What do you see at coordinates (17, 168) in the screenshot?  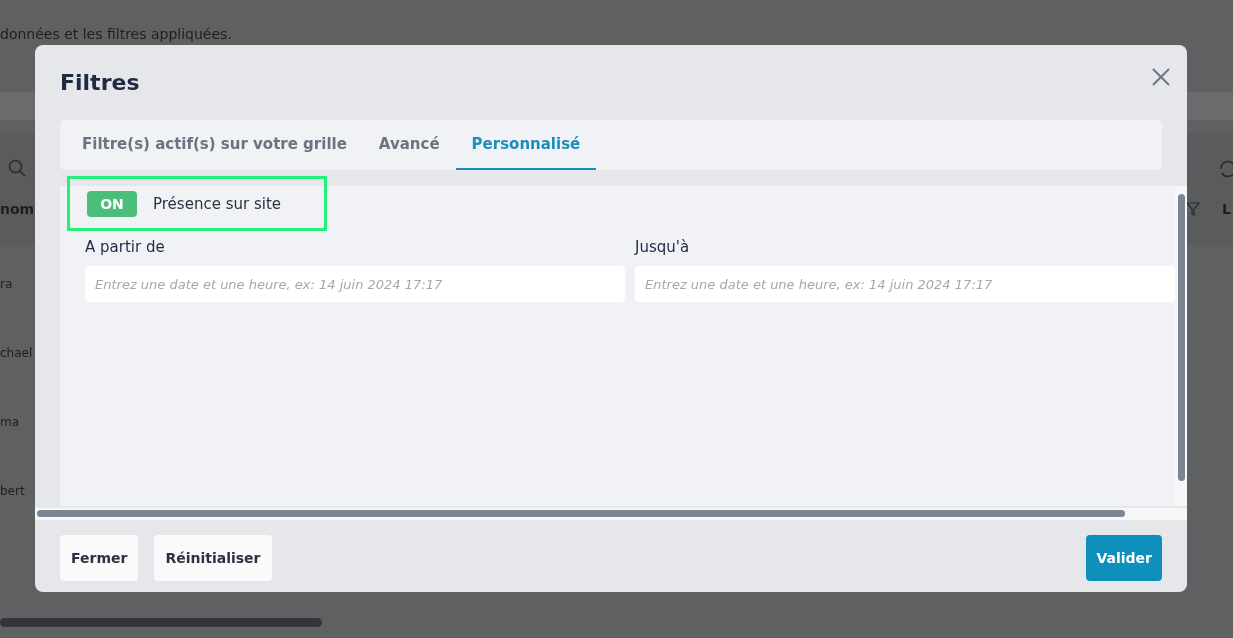 I see `search-icon` at bounding box center [17, 168].